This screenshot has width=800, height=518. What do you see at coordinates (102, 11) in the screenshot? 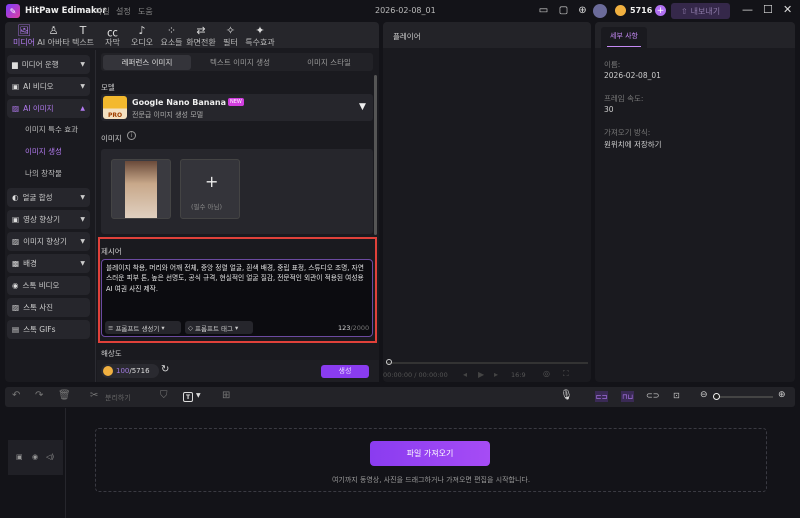
I see `menu-file: 파일` at bounding box center [102, 11].